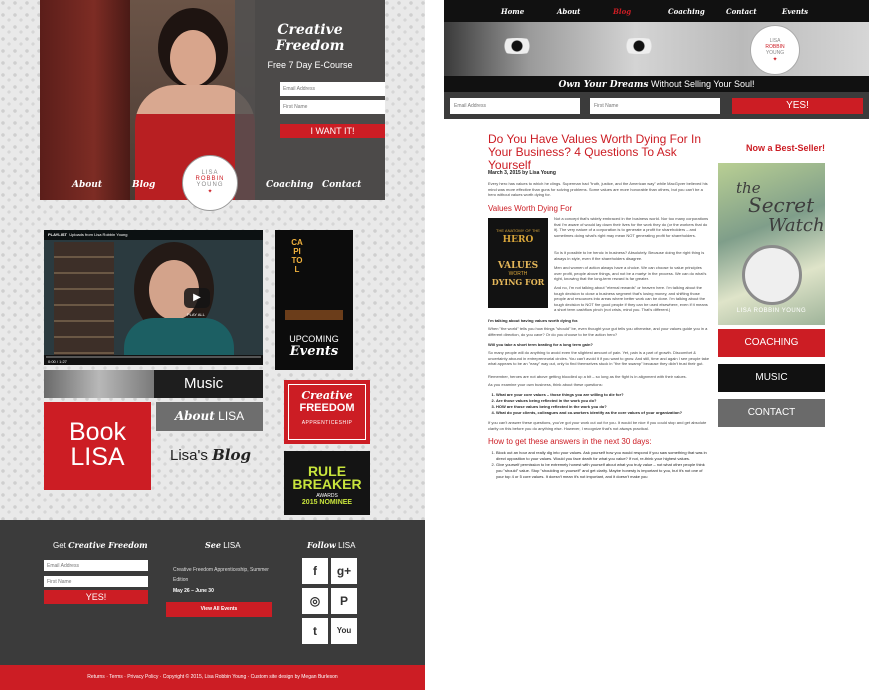  I want to click on cfa-line2: FREEDOM, so click(327, 408).